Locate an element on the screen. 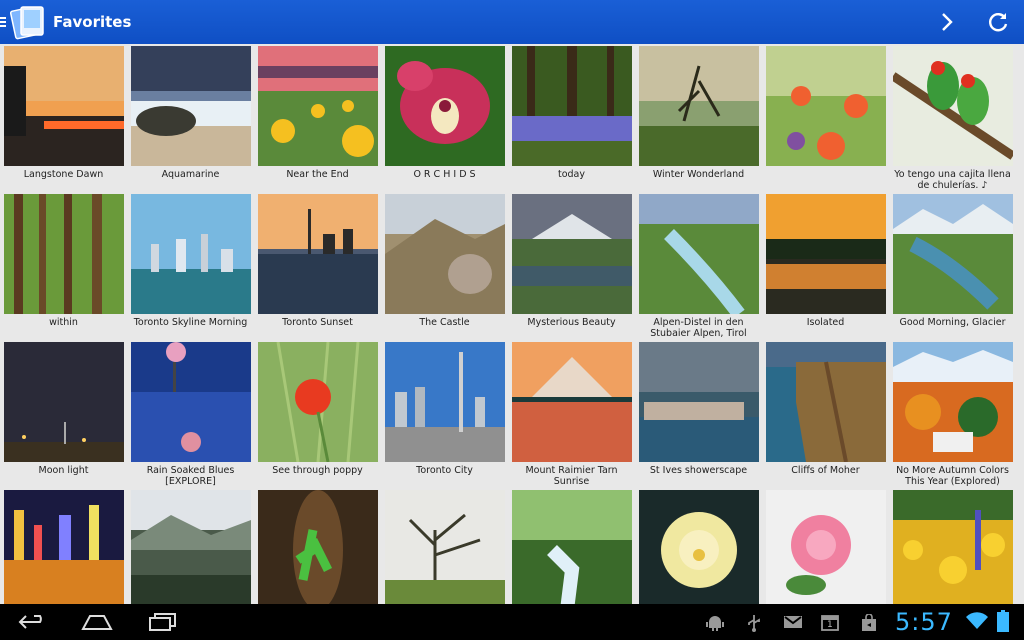  home-icon is located at coordinates (97, 622).